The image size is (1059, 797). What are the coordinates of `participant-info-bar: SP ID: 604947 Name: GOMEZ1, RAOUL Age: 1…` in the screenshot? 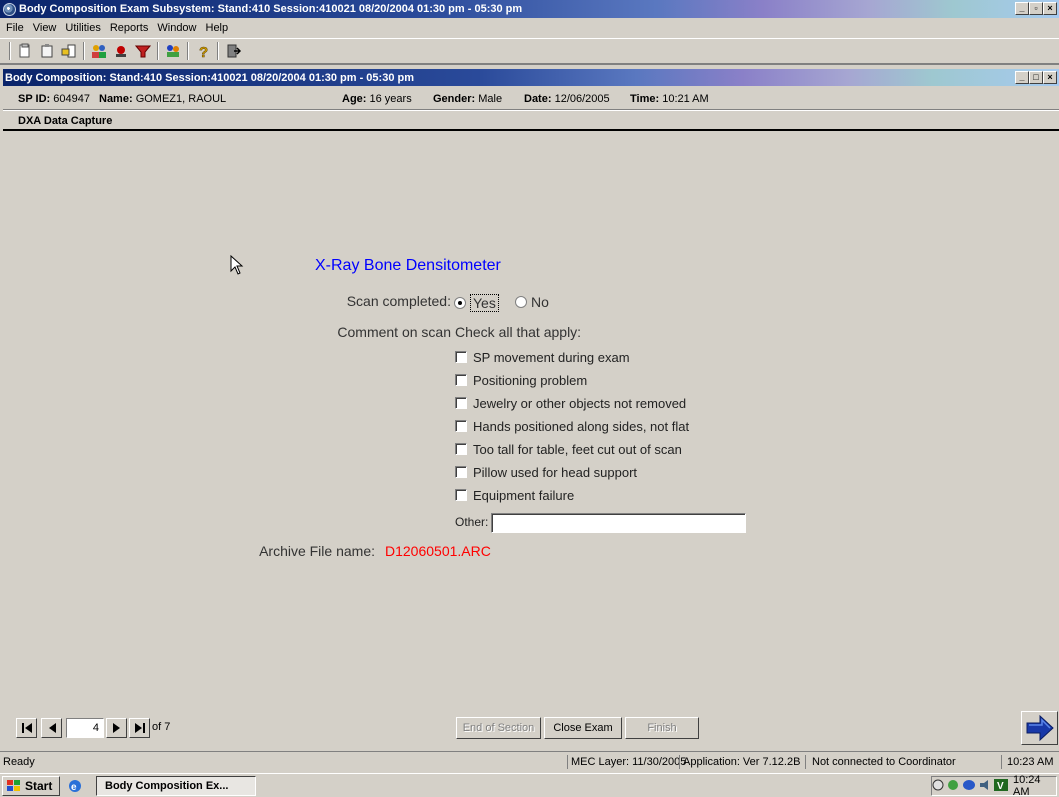 It's located at (531, 100).